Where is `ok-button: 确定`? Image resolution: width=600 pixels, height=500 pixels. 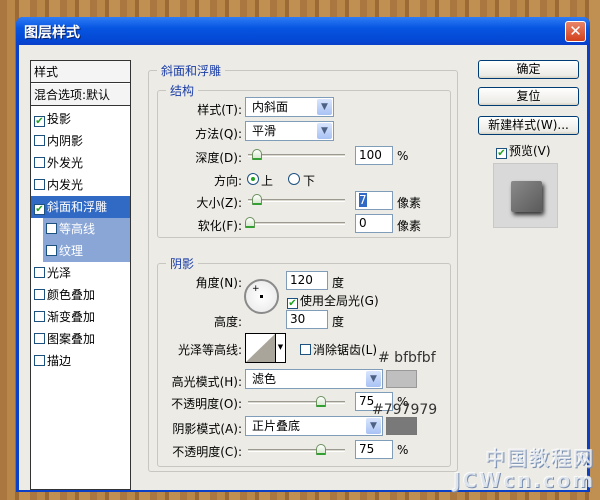 ok-button: 确定 is located at coordinates (528, 69).